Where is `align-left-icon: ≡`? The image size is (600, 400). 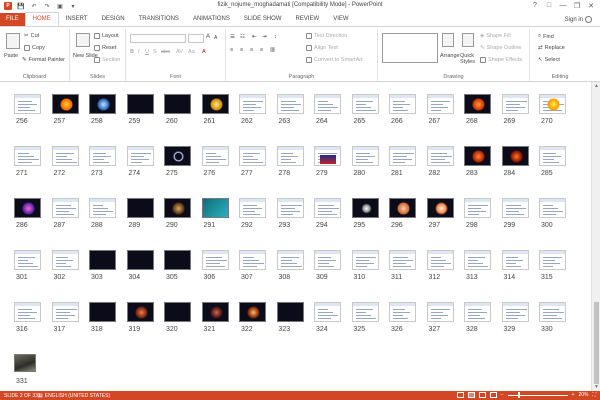 align-left-icon: ≡ is located at coordinates (231, 50).